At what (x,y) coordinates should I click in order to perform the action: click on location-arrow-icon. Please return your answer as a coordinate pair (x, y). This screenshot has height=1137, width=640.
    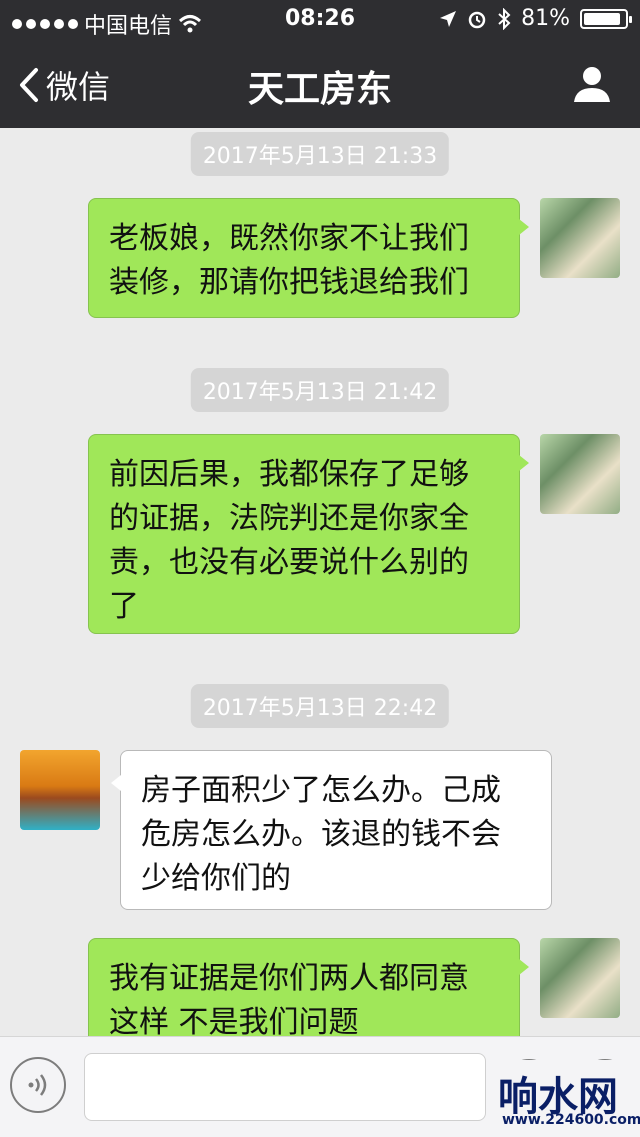
    Looking at the image, I should click on (448, 18).